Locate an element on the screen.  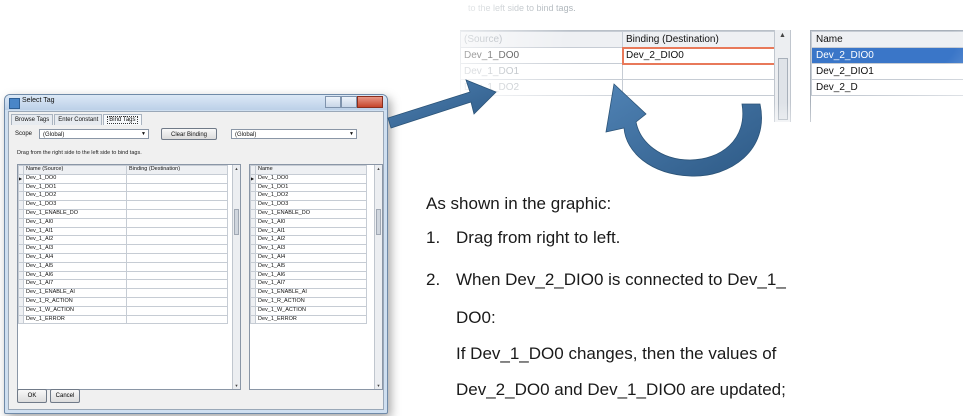
name-cell: Dev_1_AI2 is located at coordinates (311, 240).